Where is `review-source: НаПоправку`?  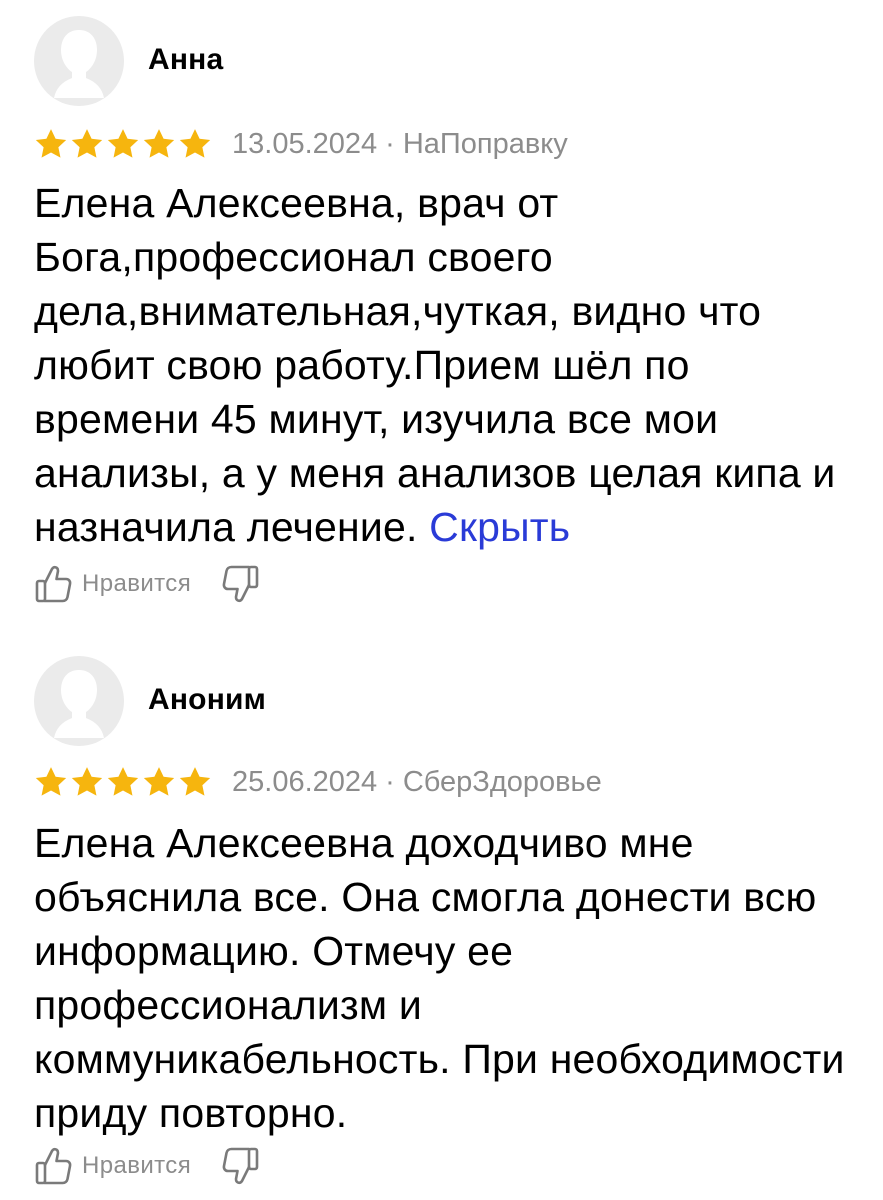
review-source: НаПоправку is located at coordinates (485, 144).